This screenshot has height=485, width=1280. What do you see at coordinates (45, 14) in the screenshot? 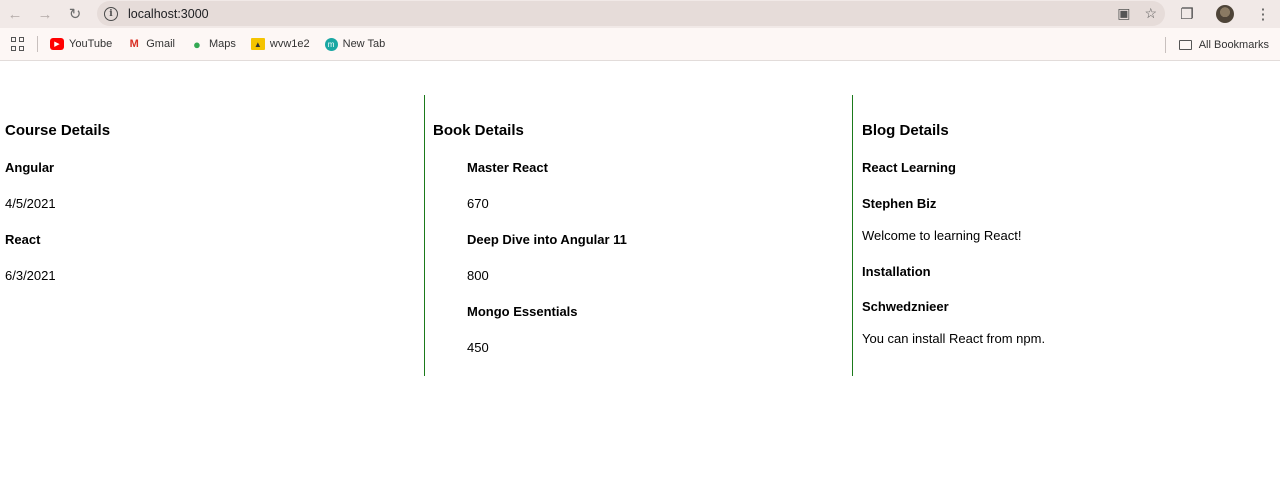
I see `forward-button: →` at bounding box center [45, 14].